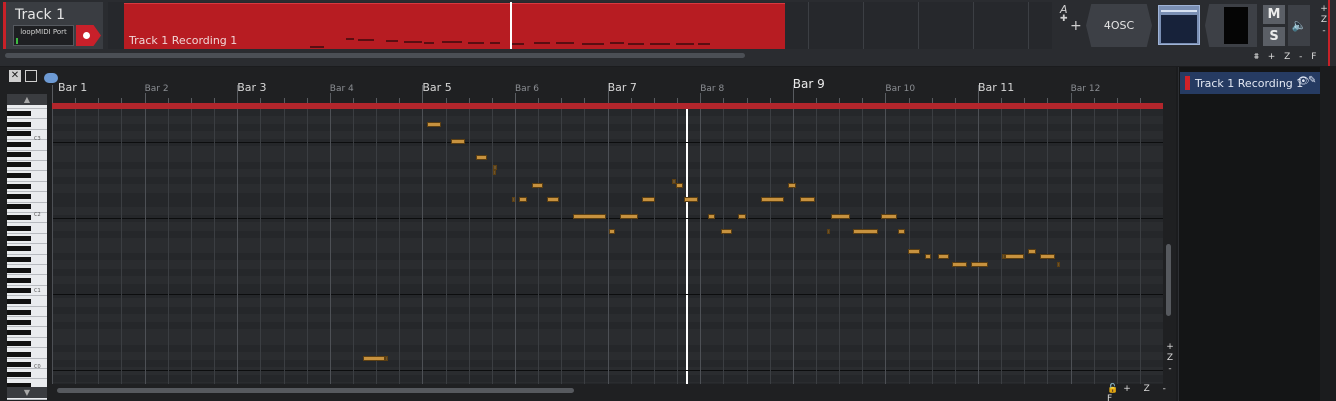 This screenshot has height=401, width=1336. I want to click on timeline-zoom-controls: ⩩ + Z - F, so click(1286, 57).